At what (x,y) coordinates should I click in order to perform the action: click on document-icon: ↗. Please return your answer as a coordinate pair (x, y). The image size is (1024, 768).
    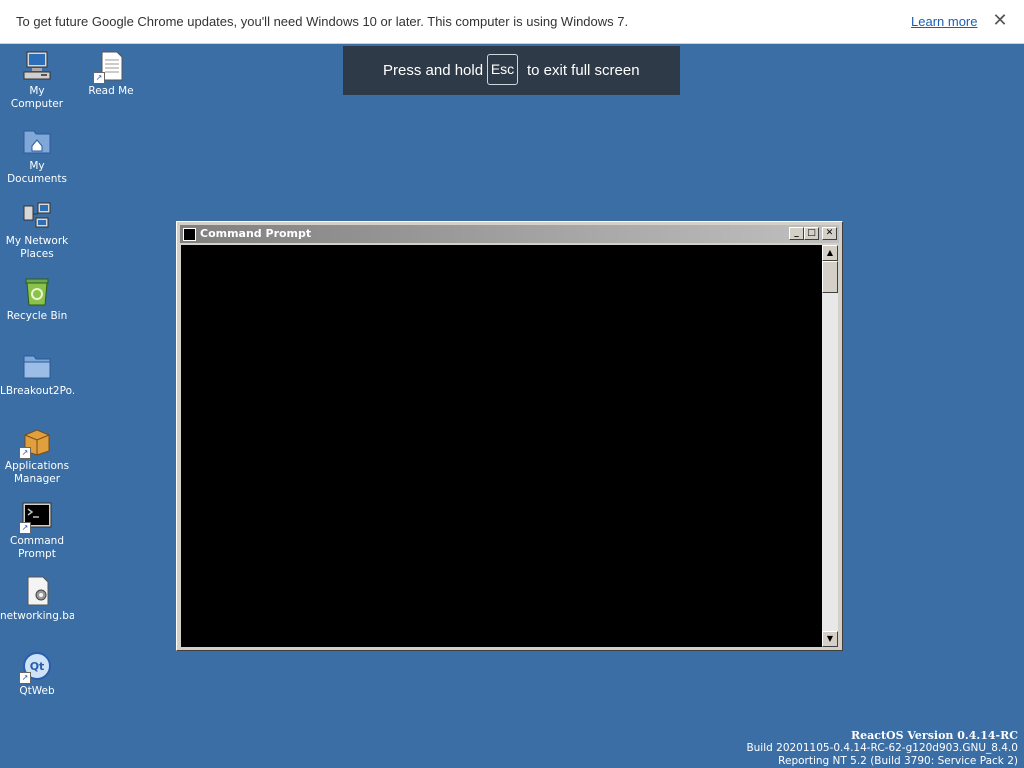
    Looking at the image, I should click on (110, 67).